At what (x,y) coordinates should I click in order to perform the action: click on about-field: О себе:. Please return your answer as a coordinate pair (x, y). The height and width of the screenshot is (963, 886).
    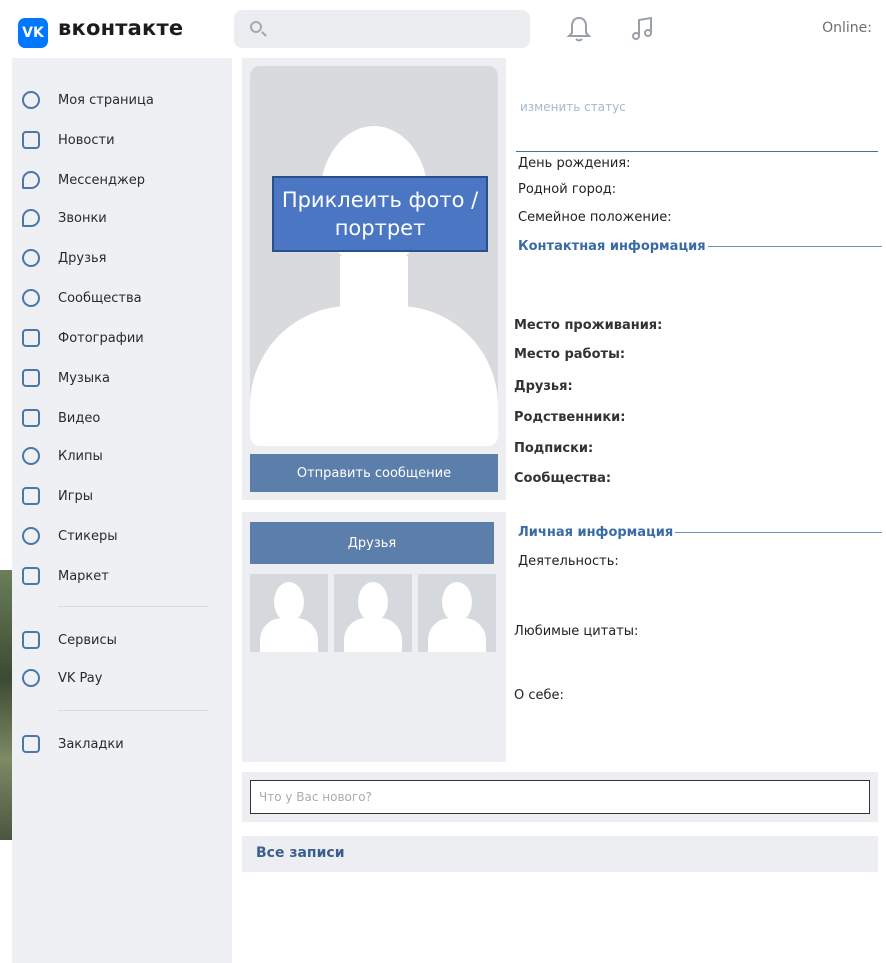
    Looking at the image, I should click on (539, 695).